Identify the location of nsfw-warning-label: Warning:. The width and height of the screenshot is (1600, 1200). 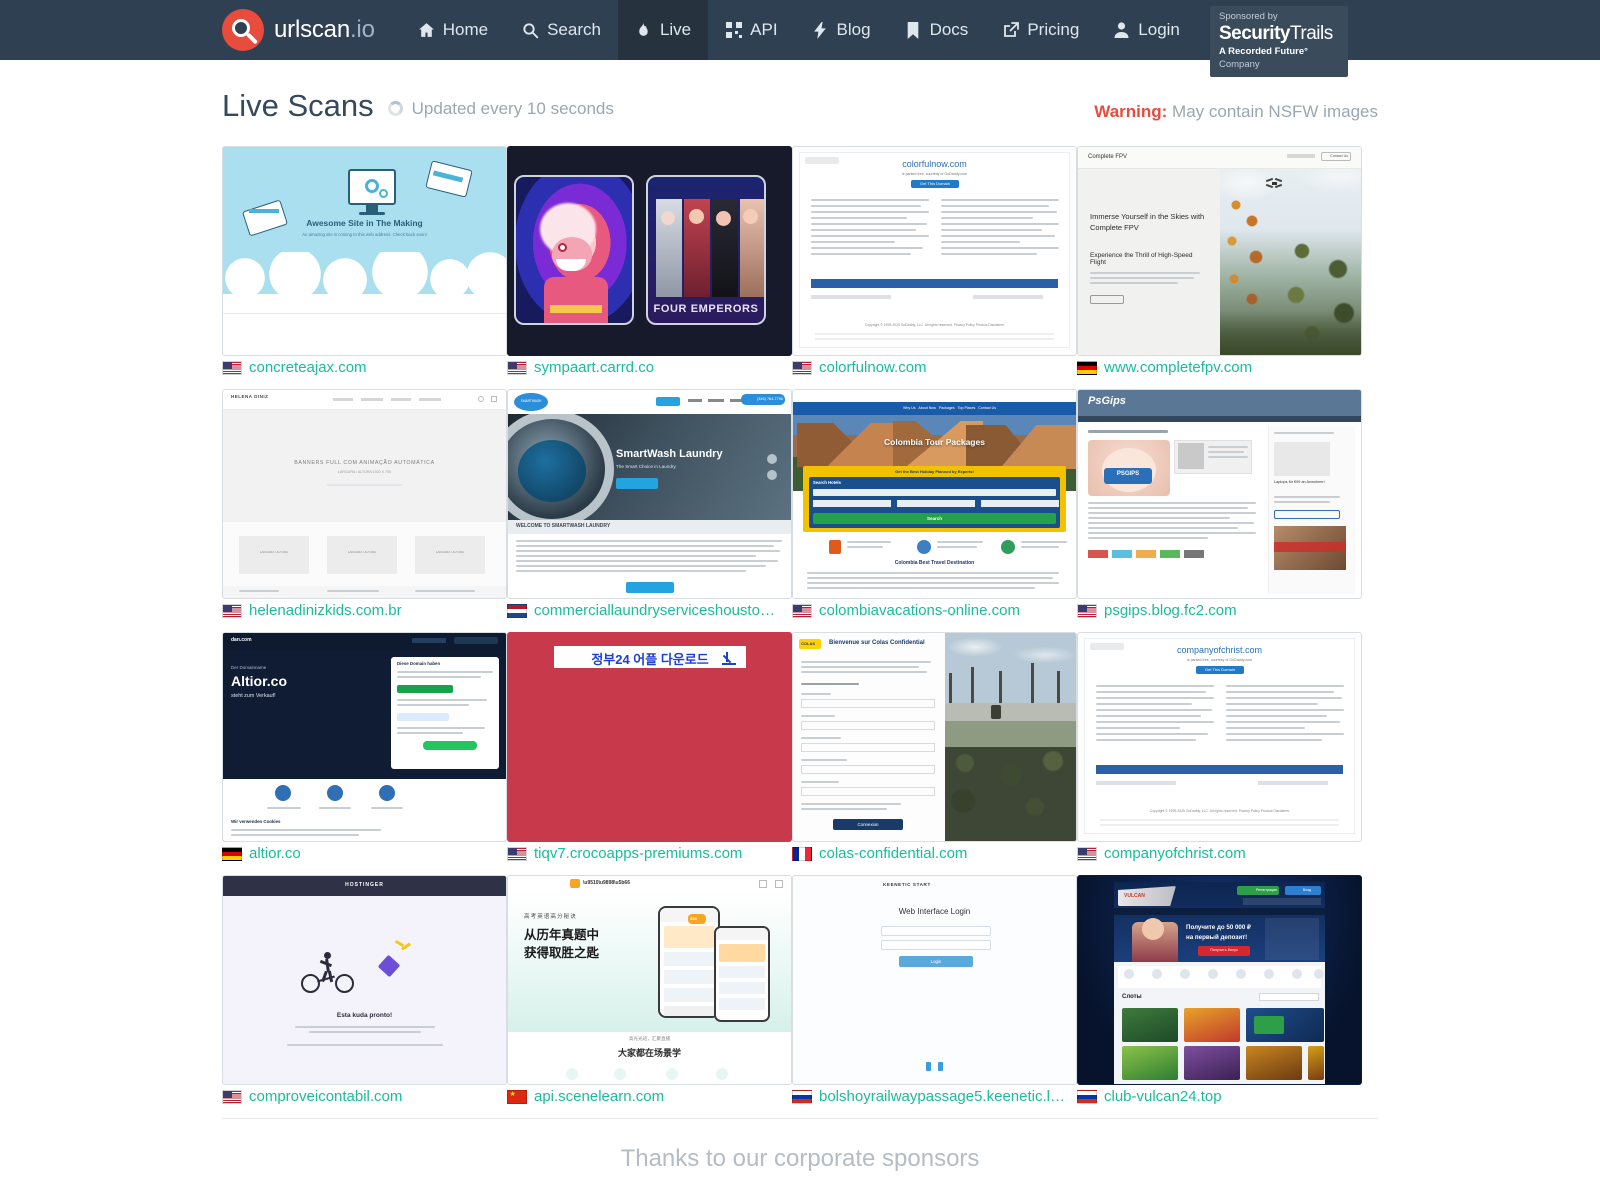
(1131, 111).